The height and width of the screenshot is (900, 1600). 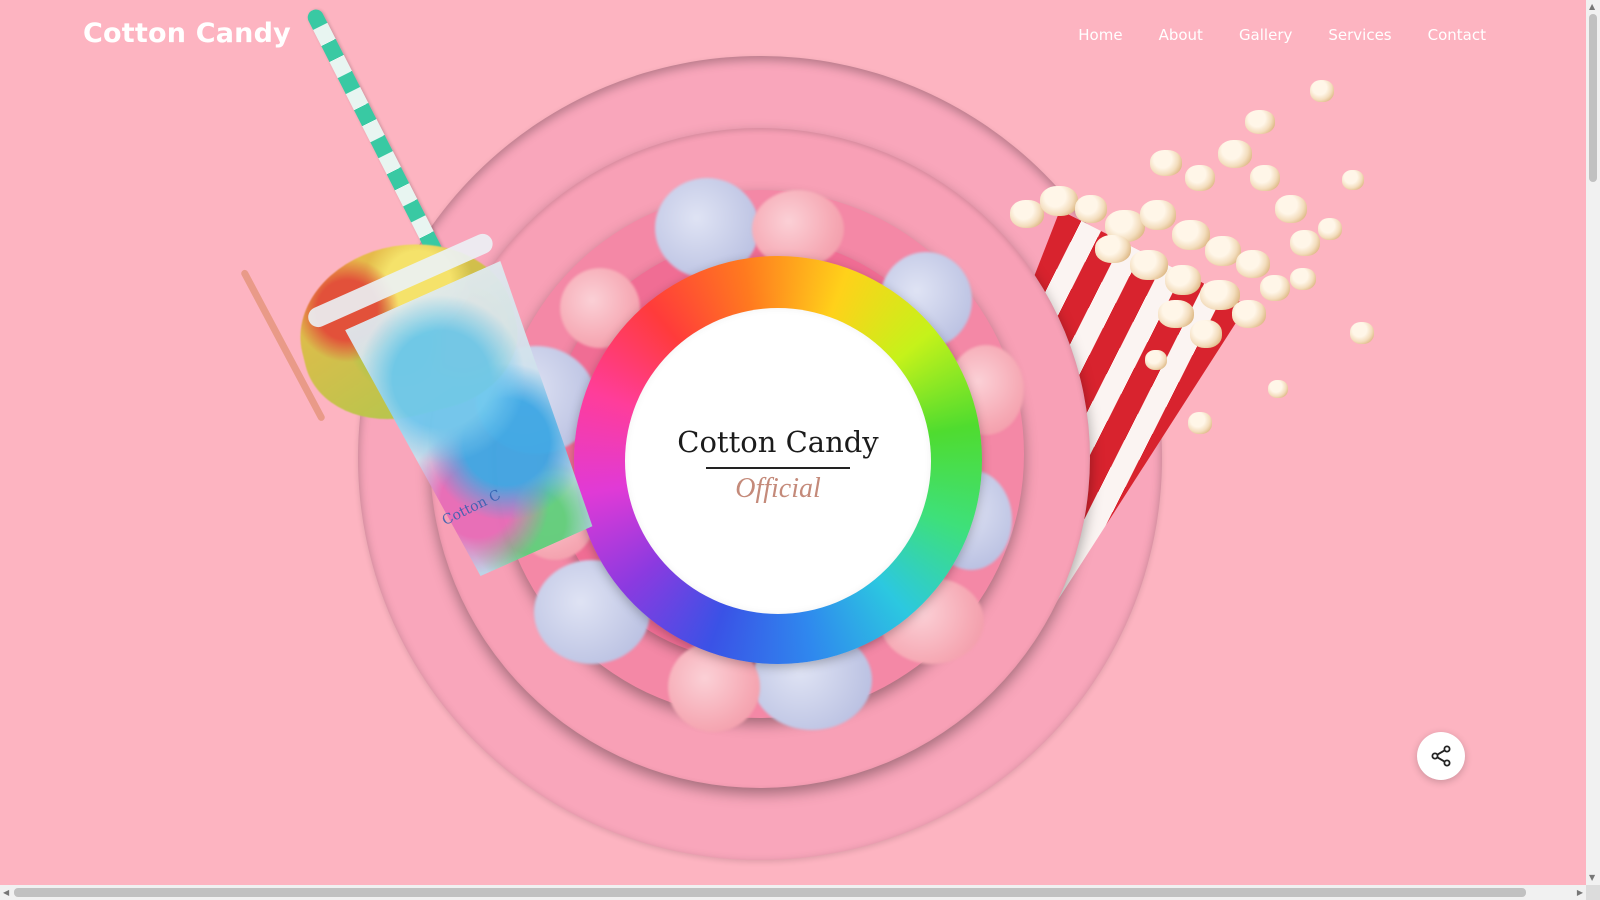 What do you see at coordinates (1592, 7) in the screenshot?
I see `chevron-up-icon: ▲` at bounding box center [1592, 7].